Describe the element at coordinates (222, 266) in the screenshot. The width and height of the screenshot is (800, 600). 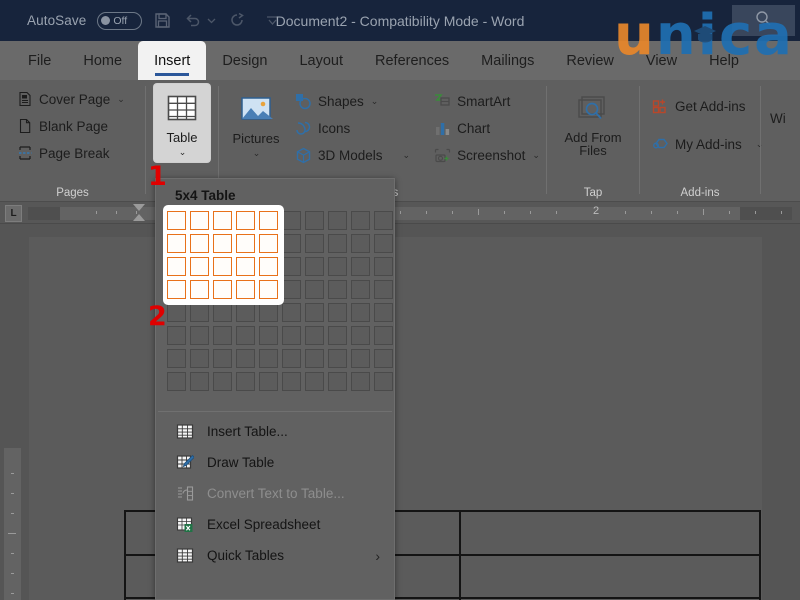
I see `table-grid-cell-3x3` at that location.